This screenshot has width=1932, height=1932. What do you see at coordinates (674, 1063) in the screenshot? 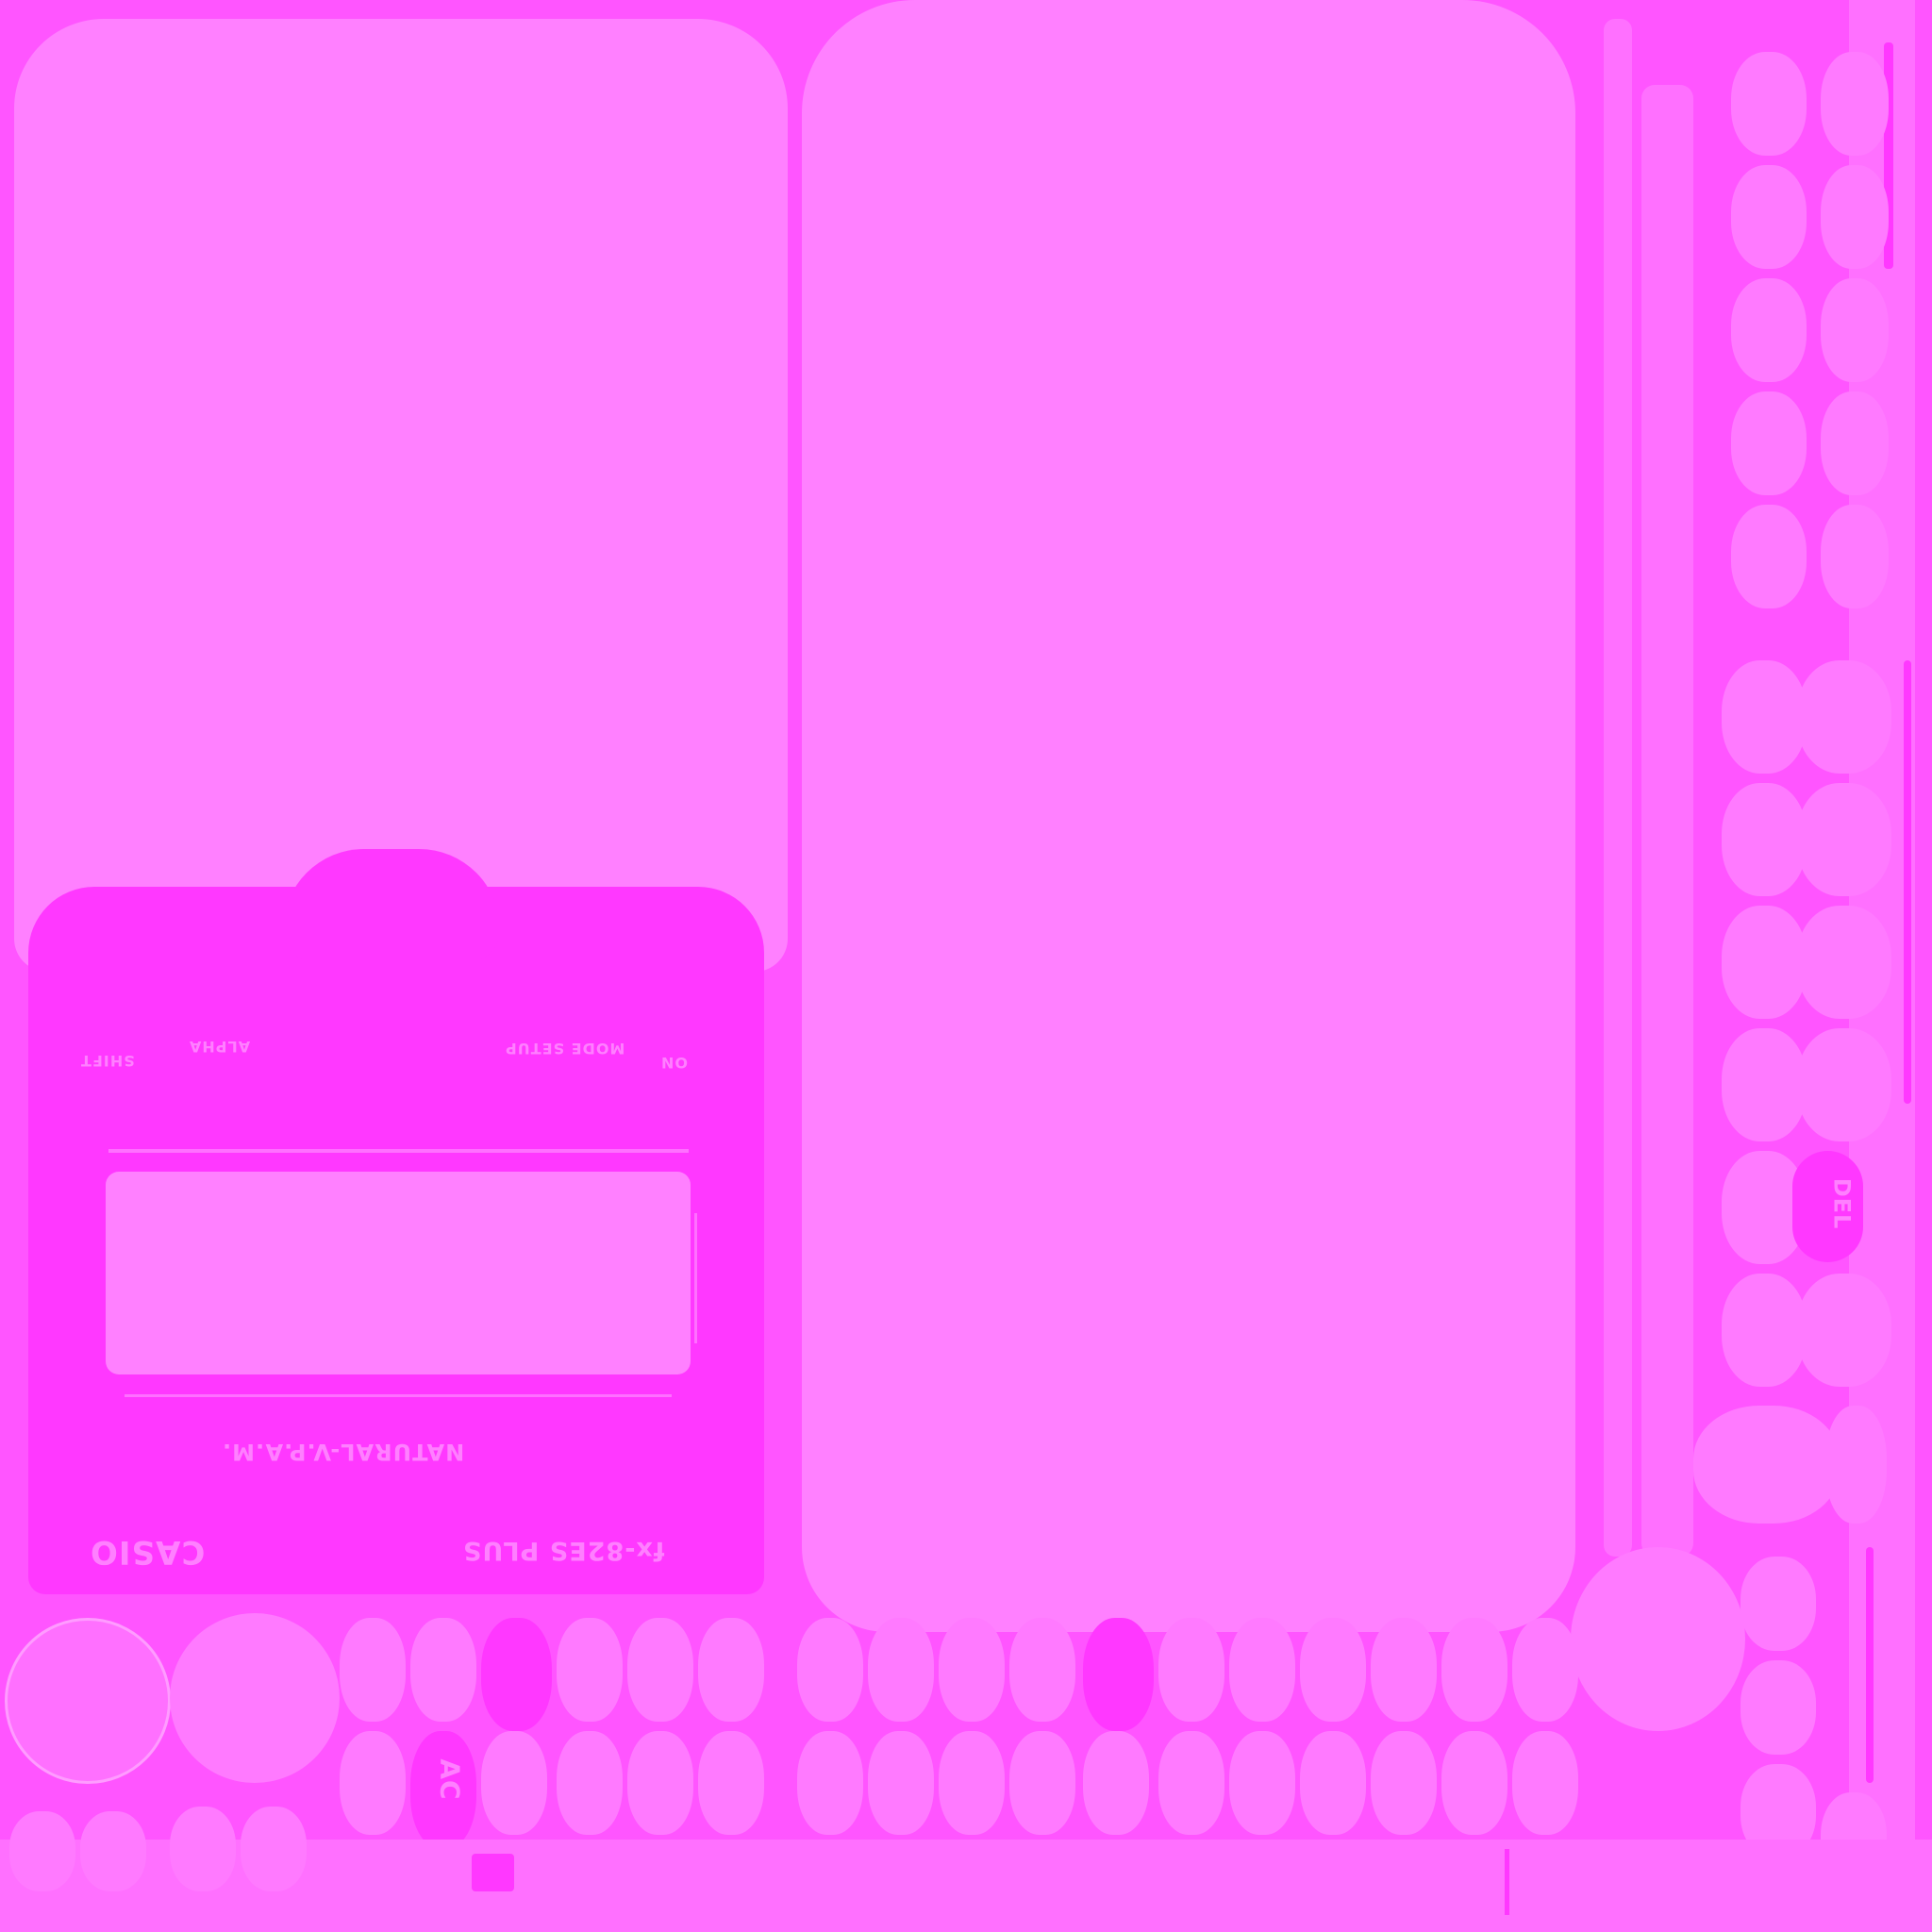
I see `on-label: ON` at bounding box center [674, 1063].